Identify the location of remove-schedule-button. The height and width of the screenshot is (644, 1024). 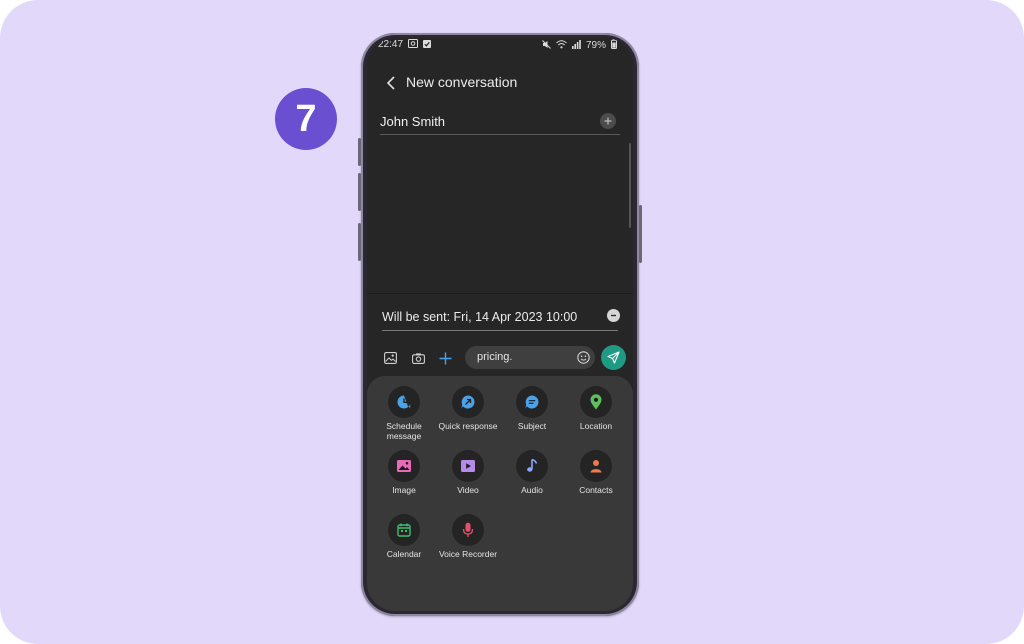
(613, 315).